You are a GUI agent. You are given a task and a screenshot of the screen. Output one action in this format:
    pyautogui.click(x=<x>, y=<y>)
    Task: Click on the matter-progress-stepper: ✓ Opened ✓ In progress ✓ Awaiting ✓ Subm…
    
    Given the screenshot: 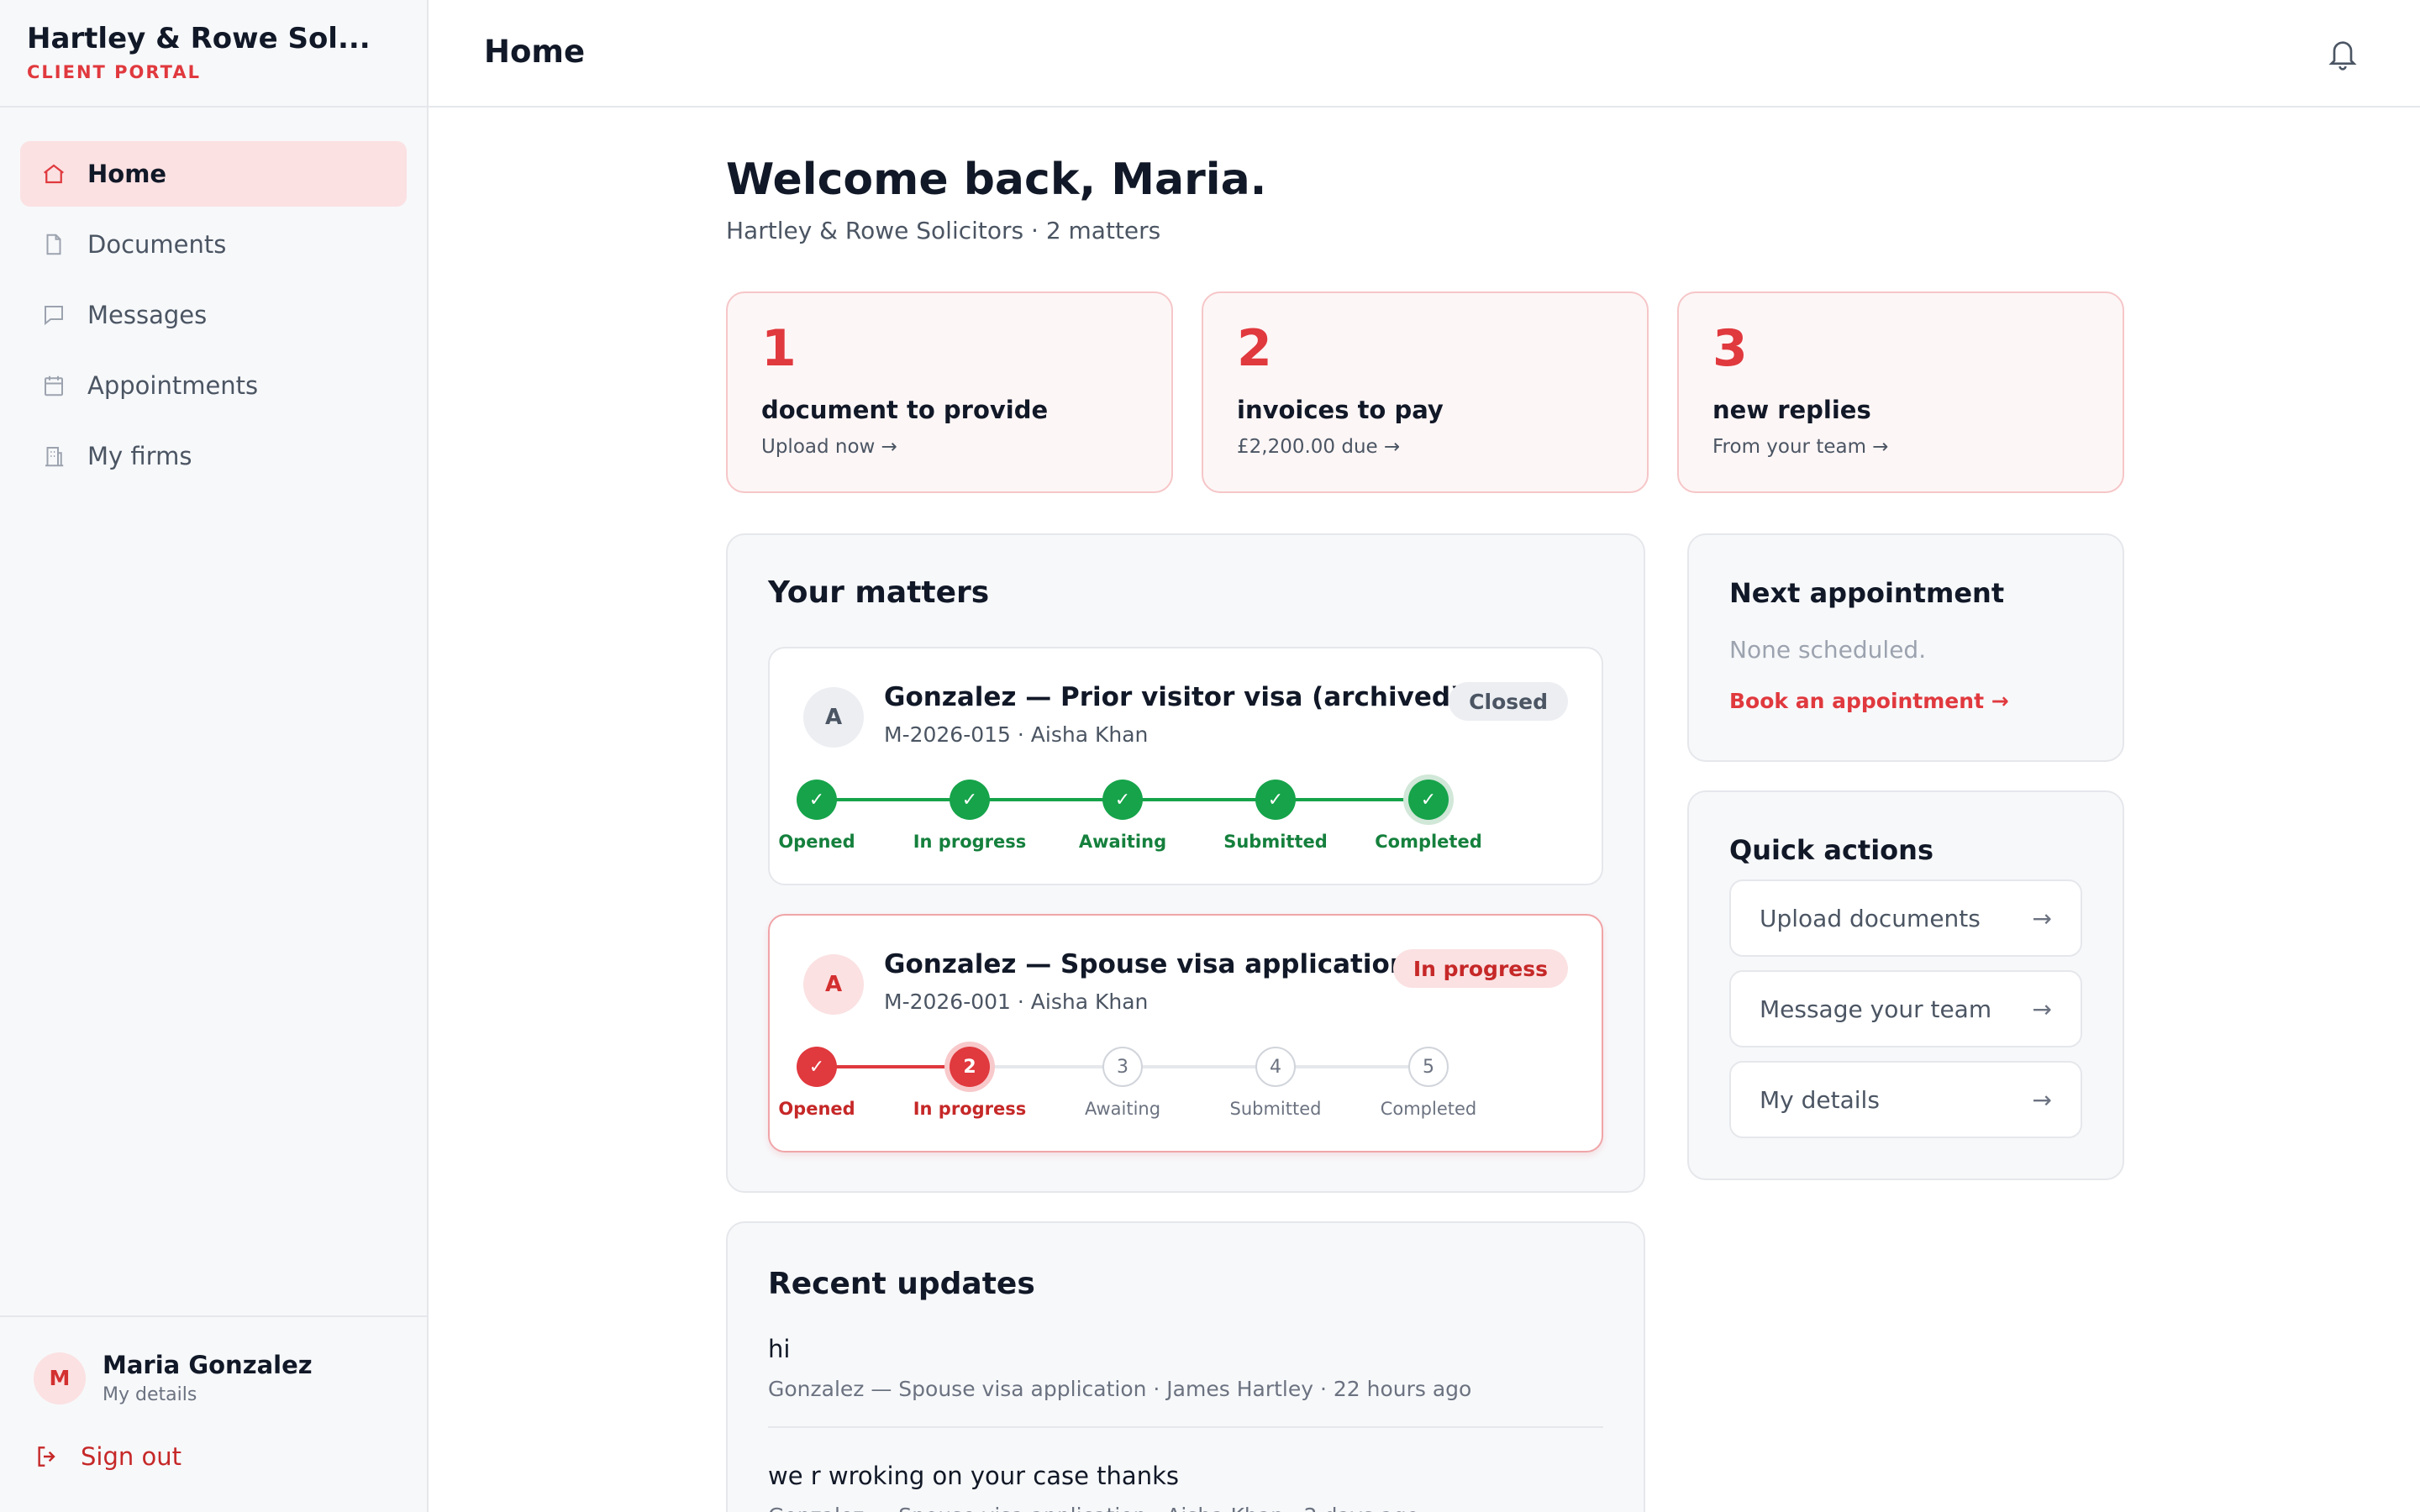 What is the action you would take?
    pyautogui.click(x=1179, y=817)
    